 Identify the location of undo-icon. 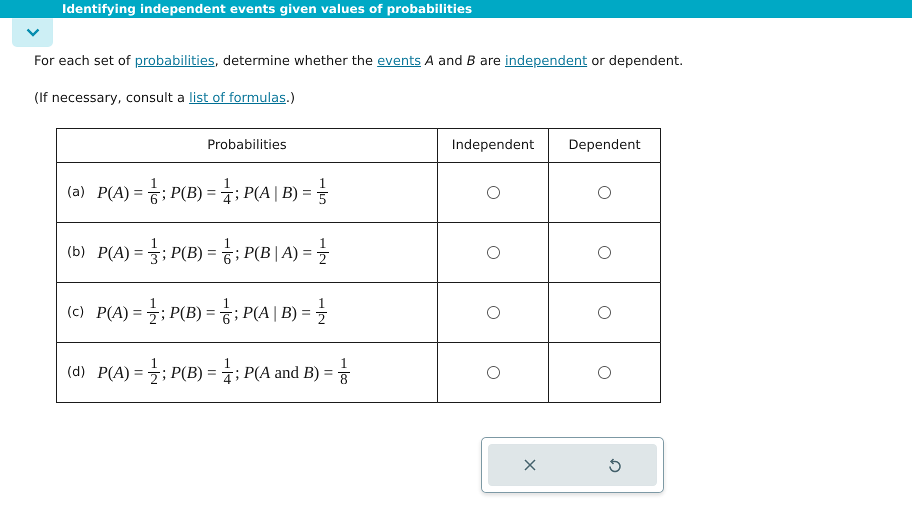
(615, 465).